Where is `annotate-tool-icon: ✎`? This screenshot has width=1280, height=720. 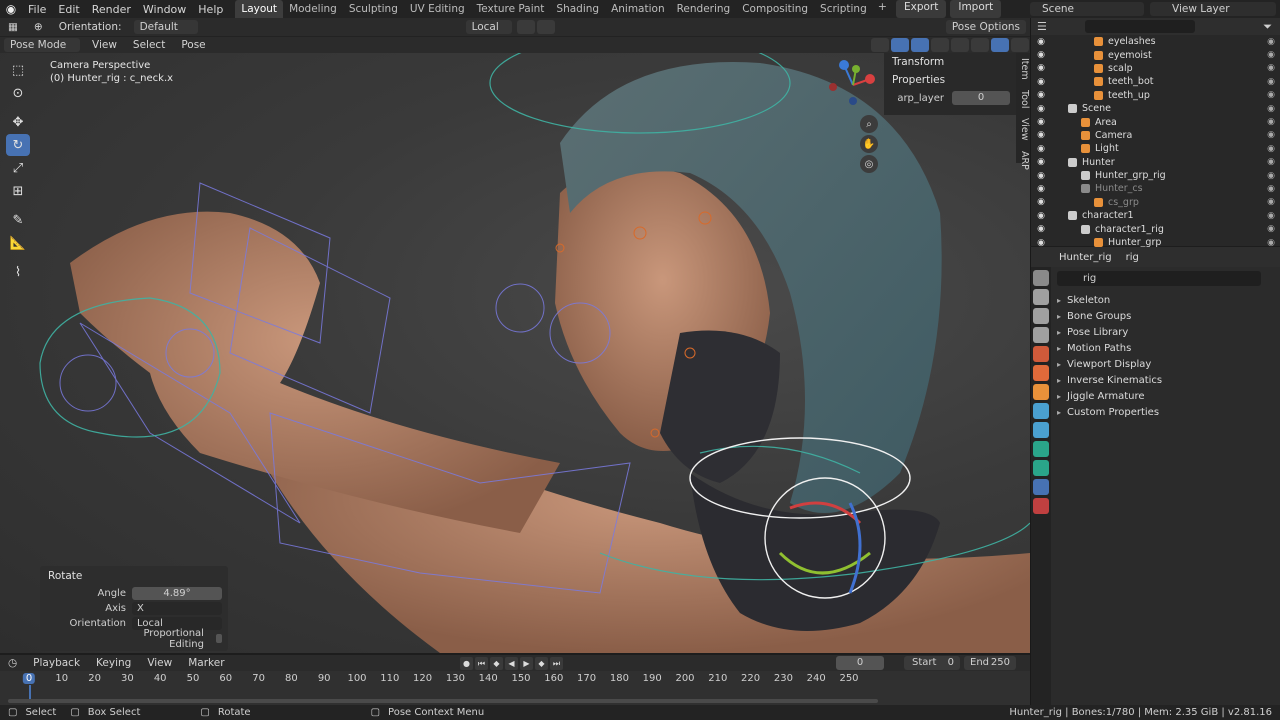 annotate-tool-icon: ✎ is located at coordinates (18, 220).